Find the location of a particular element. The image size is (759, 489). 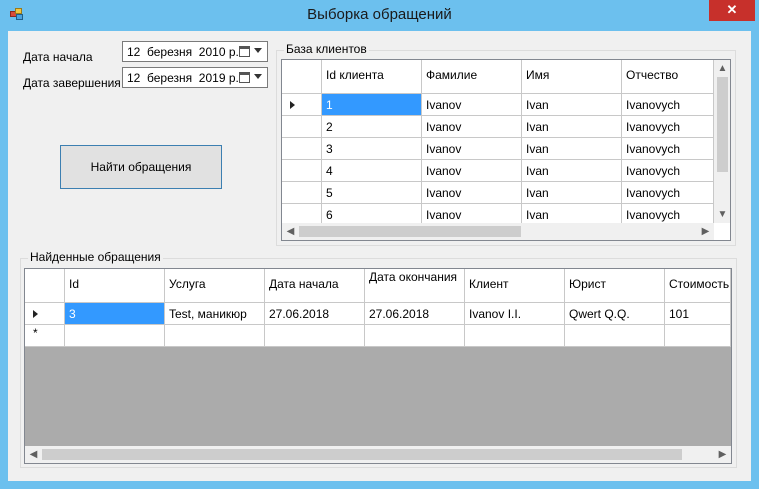

column-header: Стоимость is located at coordinates (698, 286).